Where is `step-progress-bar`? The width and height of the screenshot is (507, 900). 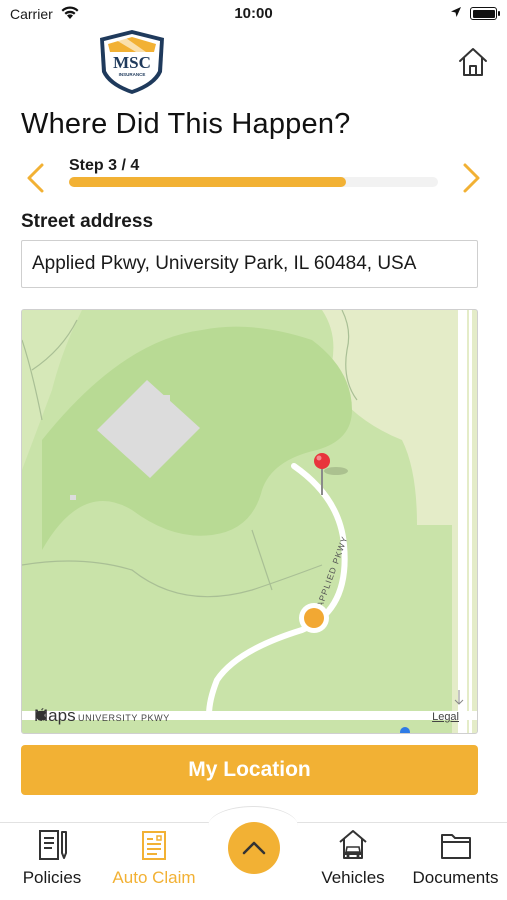 step-progress-bar is located at coordinates (253, 182).